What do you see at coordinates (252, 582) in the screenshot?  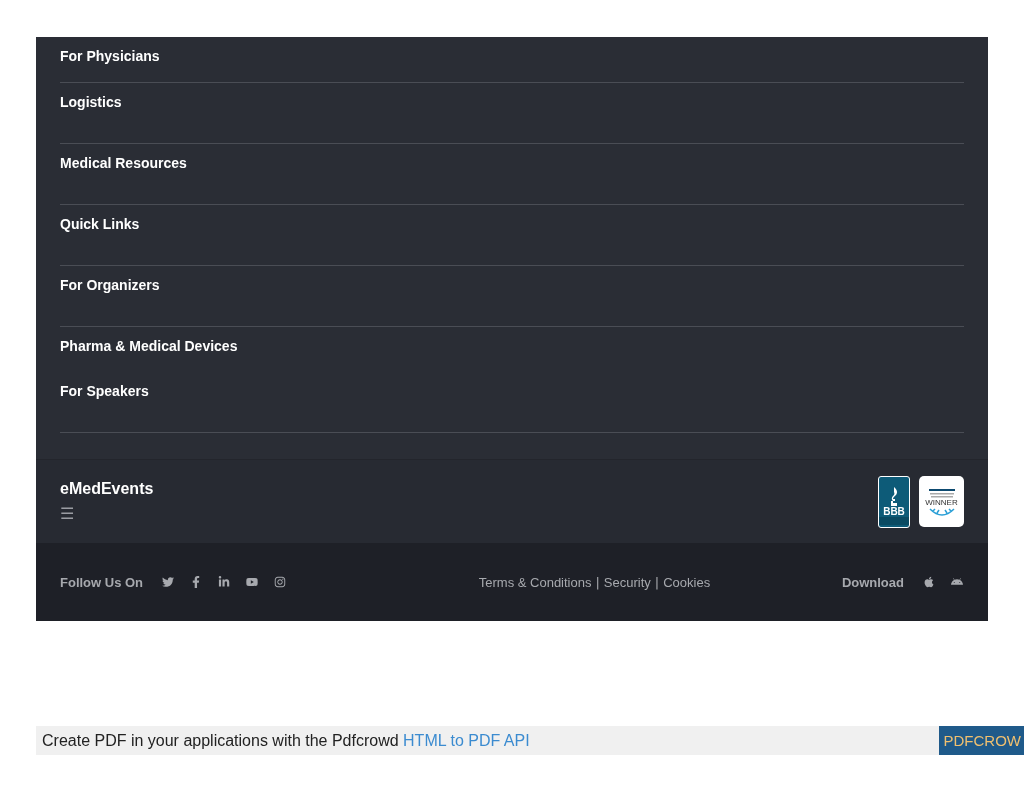 I see `youtube-icon` at bounding box center [252, 582].